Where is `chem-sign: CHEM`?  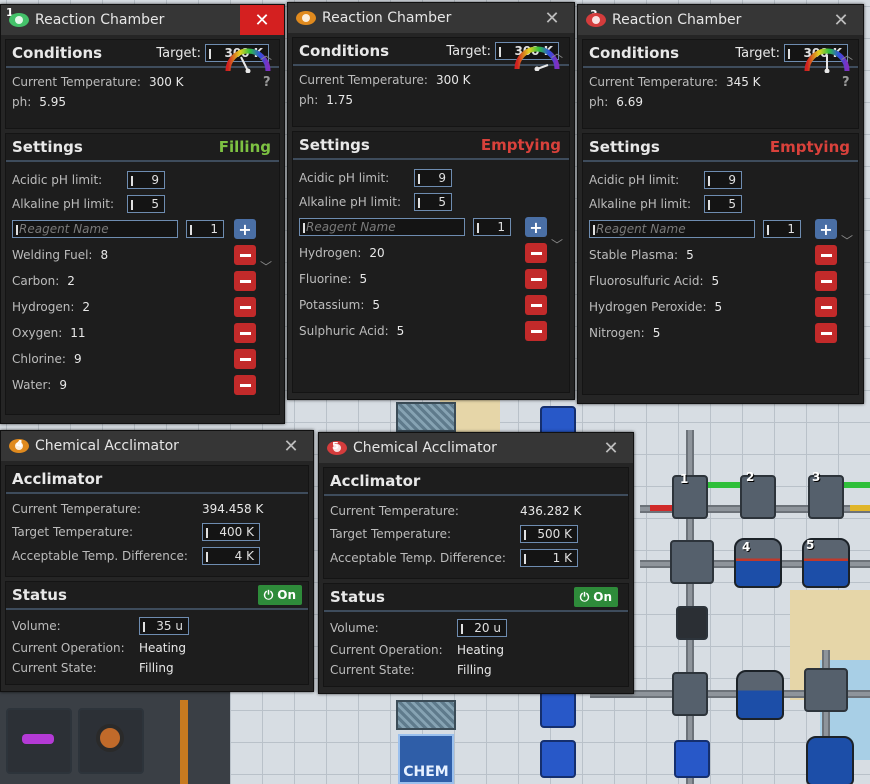 chem-sign: CHEM is located at coordinates (426, 759).